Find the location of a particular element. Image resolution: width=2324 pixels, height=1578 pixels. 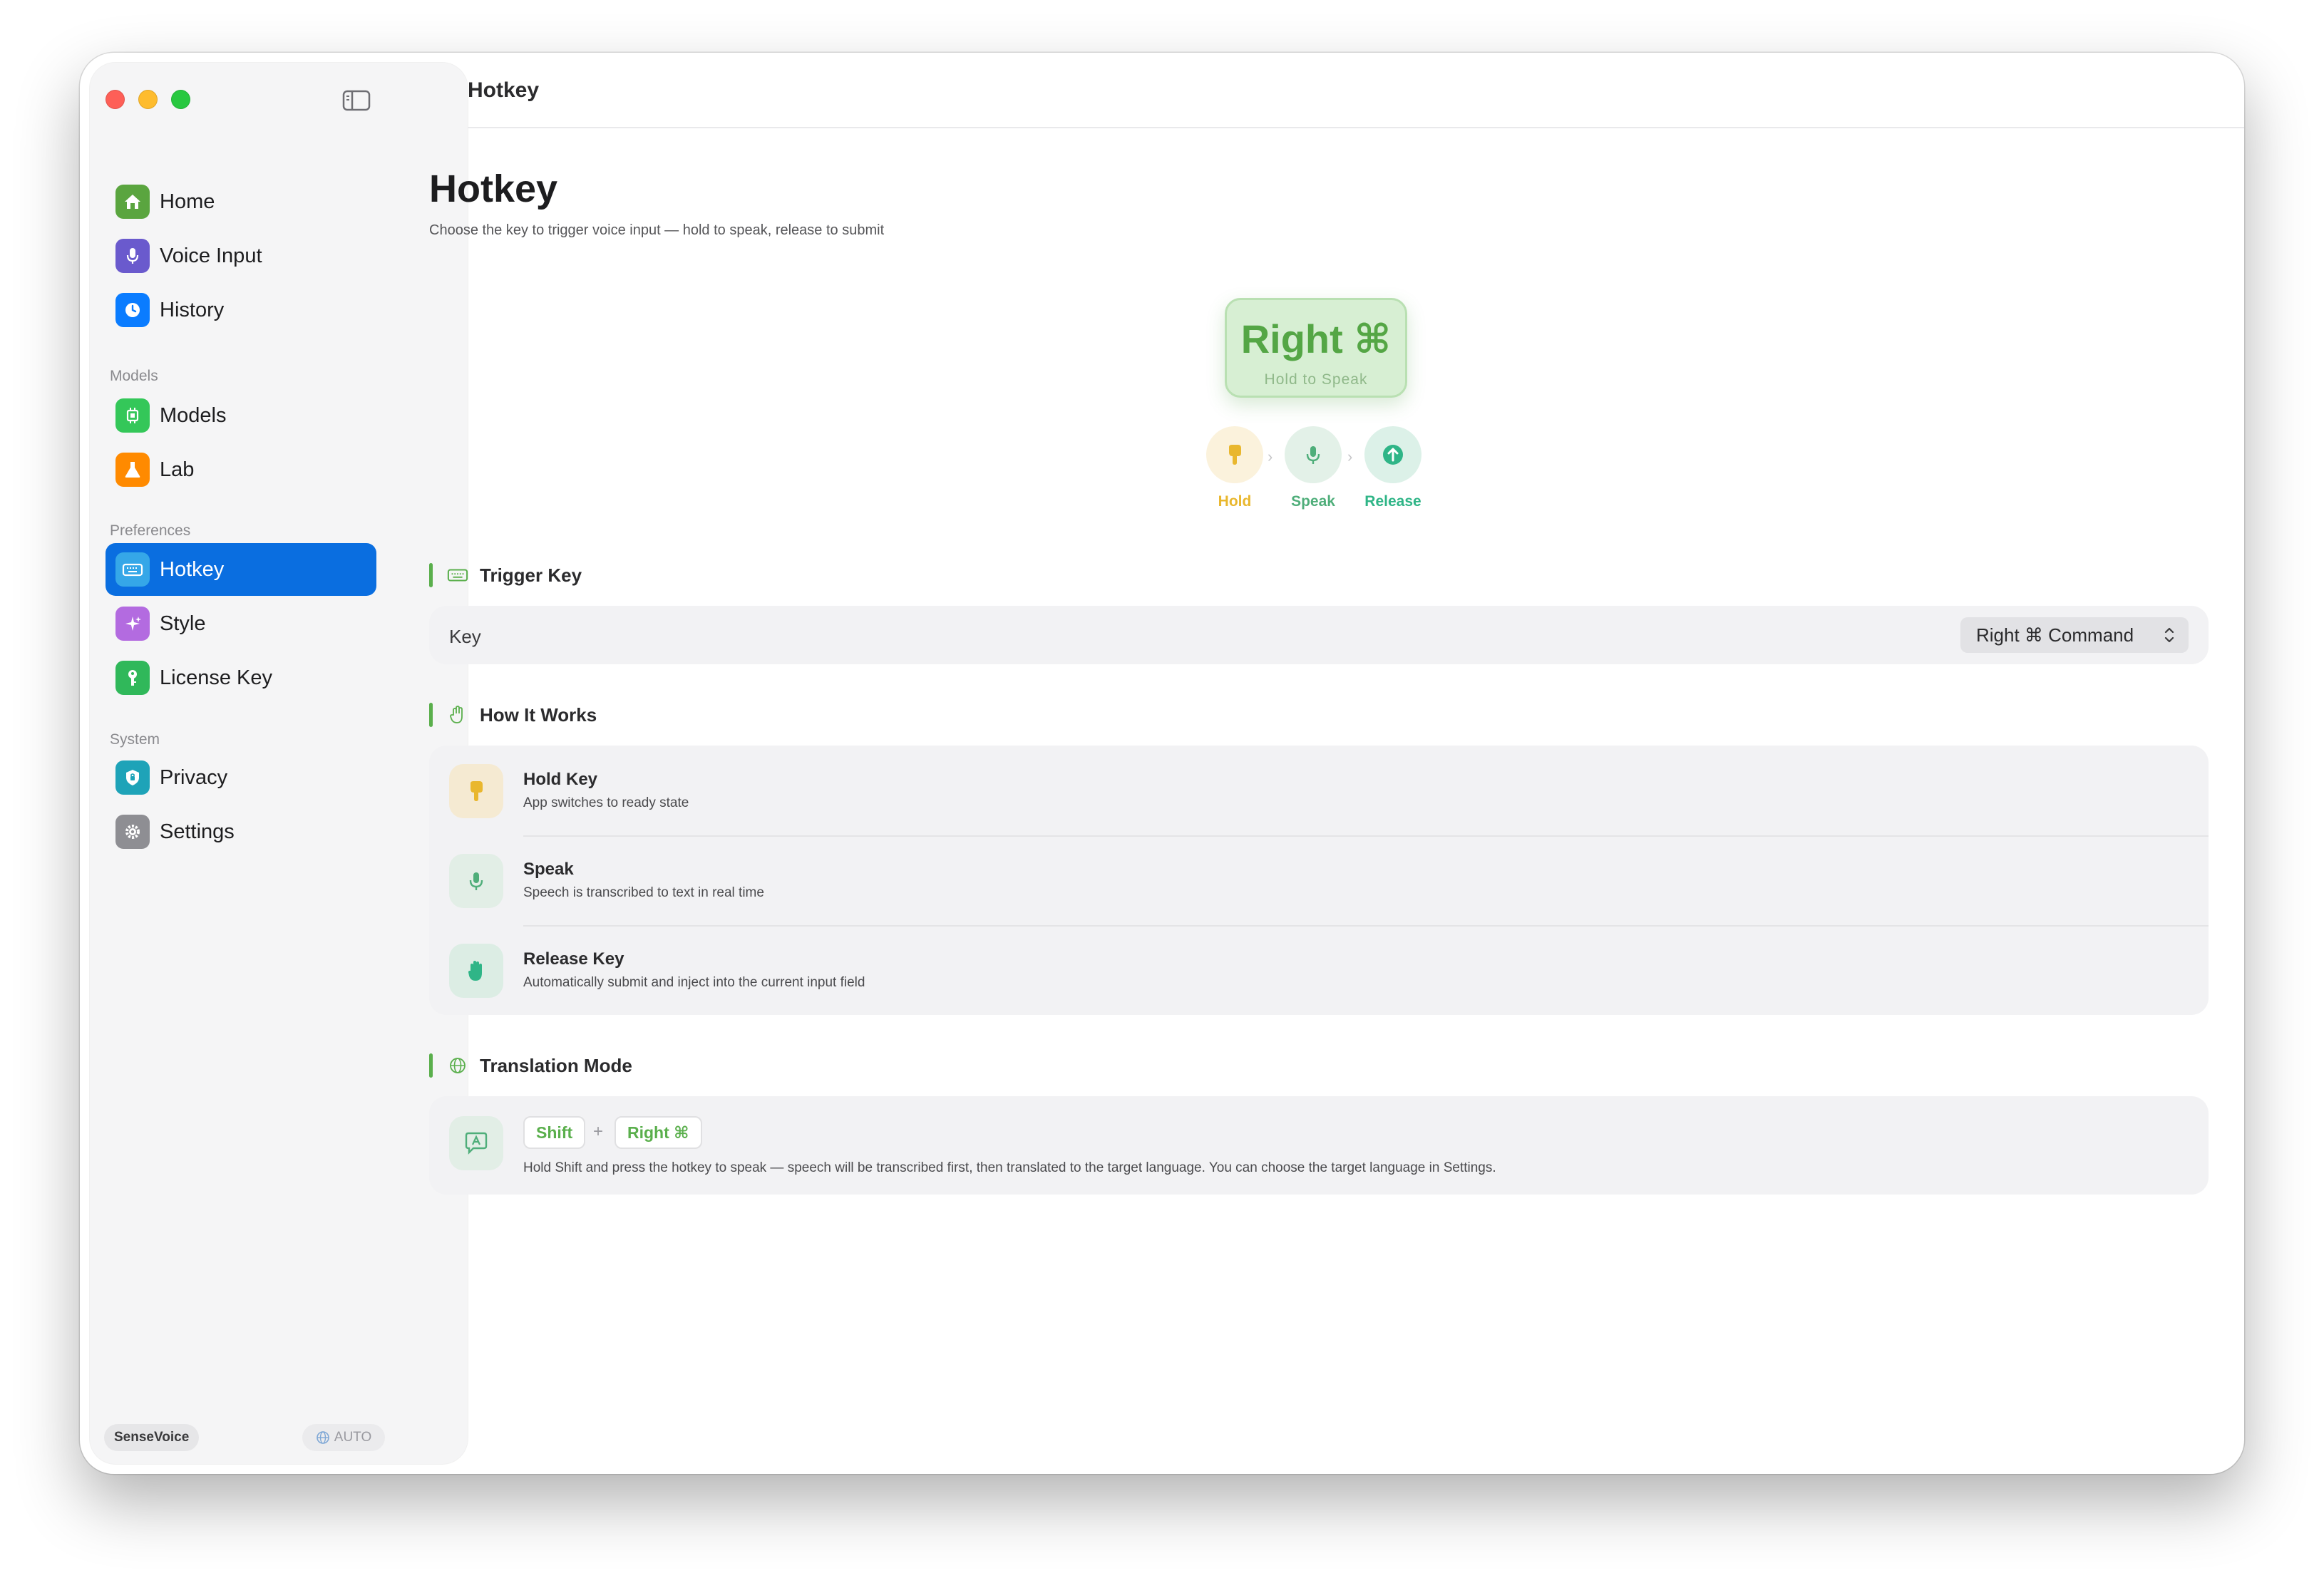

arrow-up-circle-icon is located at coordinates (1393, 455).